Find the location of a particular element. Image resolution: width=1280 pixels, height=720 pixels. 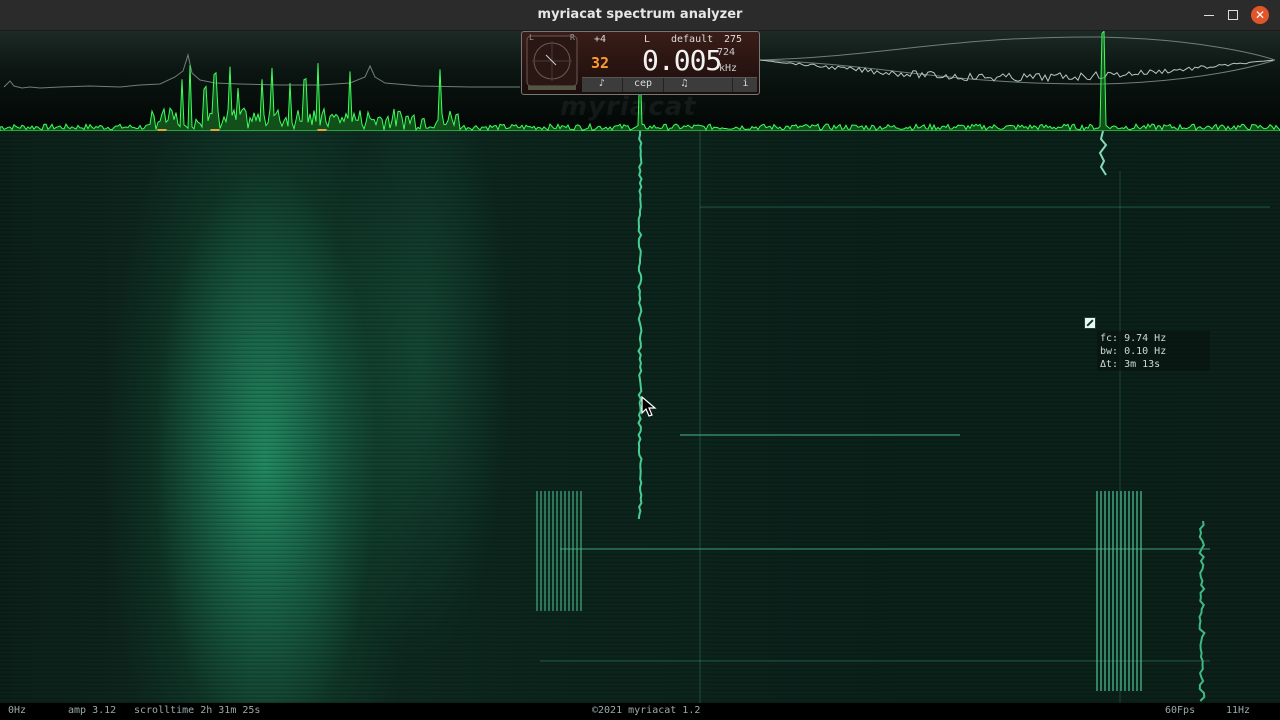

frequency-readout: 0.005 is located at coordinates (682, 60).